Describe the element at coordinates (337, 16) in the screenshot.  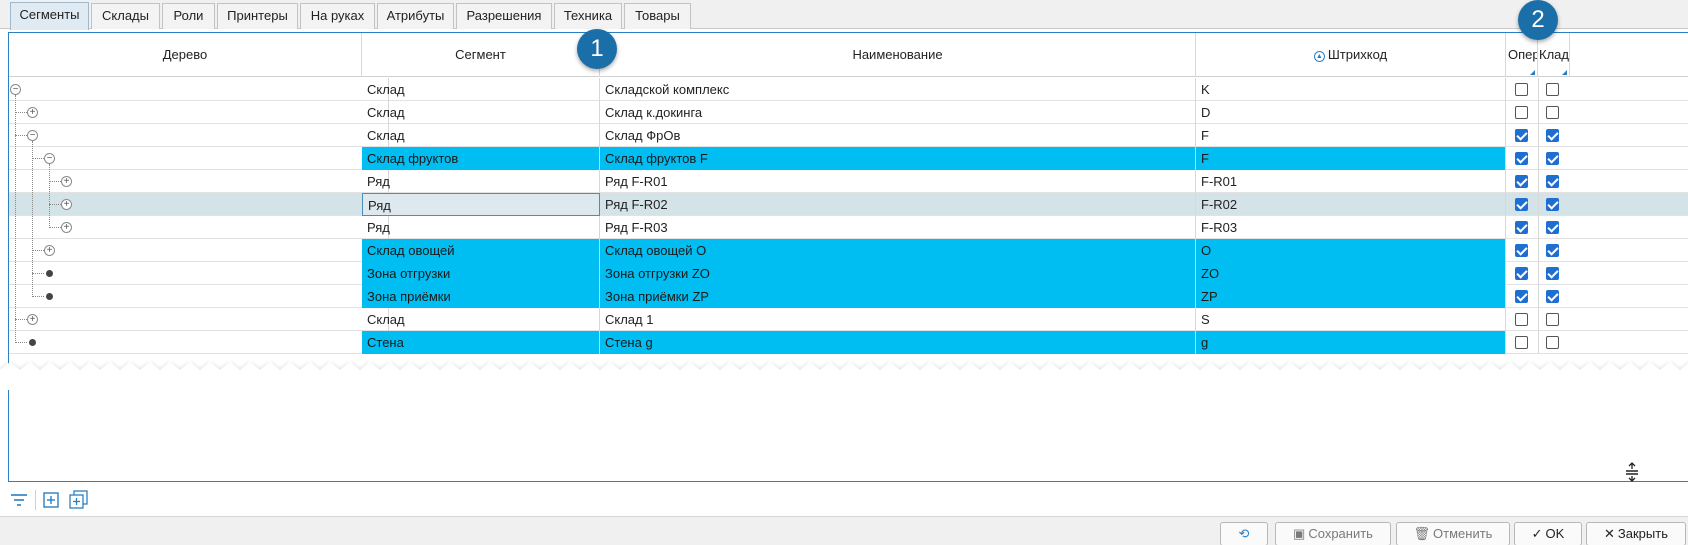
I see `tab-on-hand: На руках` at that location.